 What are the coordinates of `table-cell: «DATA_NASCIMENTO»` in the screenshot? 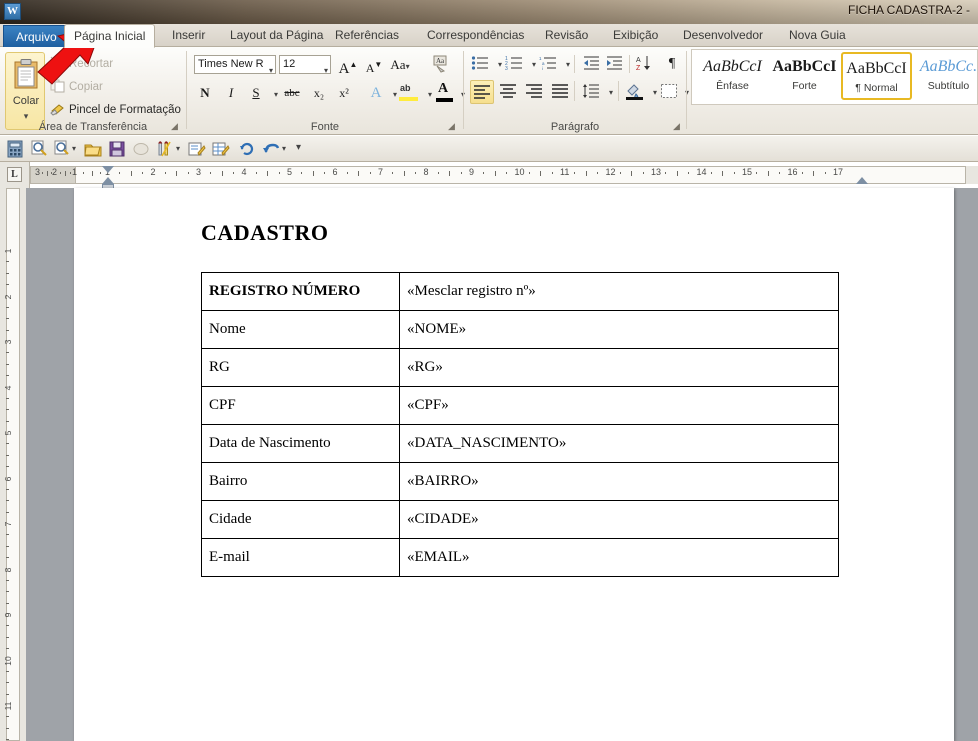 It's located at (619, 443).